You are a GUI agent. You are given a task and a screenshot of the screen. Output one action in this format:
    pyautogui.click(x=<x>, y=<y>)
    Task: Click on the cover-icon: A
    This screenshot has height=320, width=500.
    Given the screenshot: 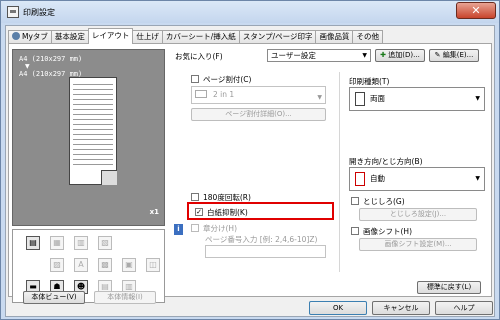 What is the action you would take?
    pyautogui.click(x=81, y=265)
    